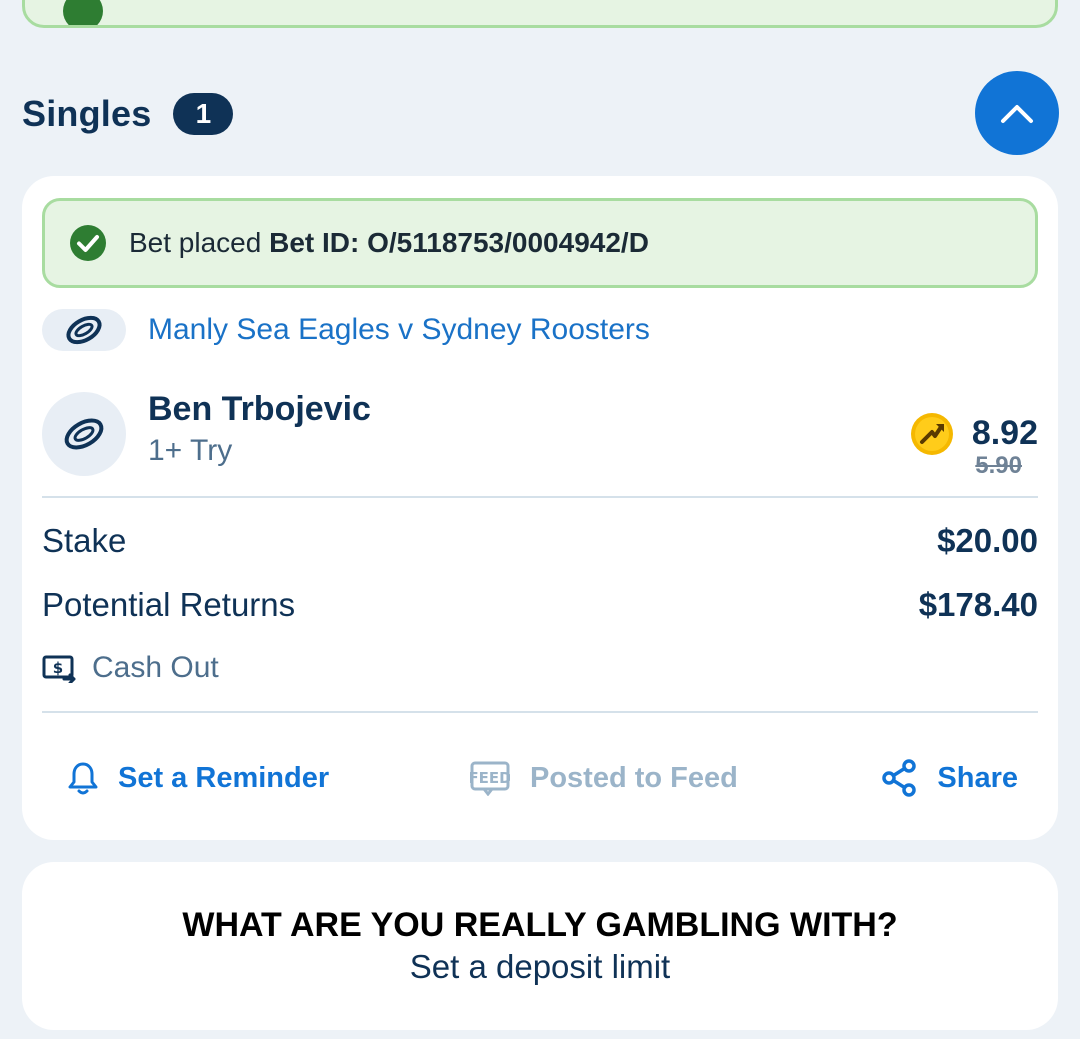 Image resolution: width=1080 pixels, height=1039 pixels. What do you see at coordinates (195, 242) in the screenshot?
I see `bet-status: Bet placed` at bounding box center [195, 242].